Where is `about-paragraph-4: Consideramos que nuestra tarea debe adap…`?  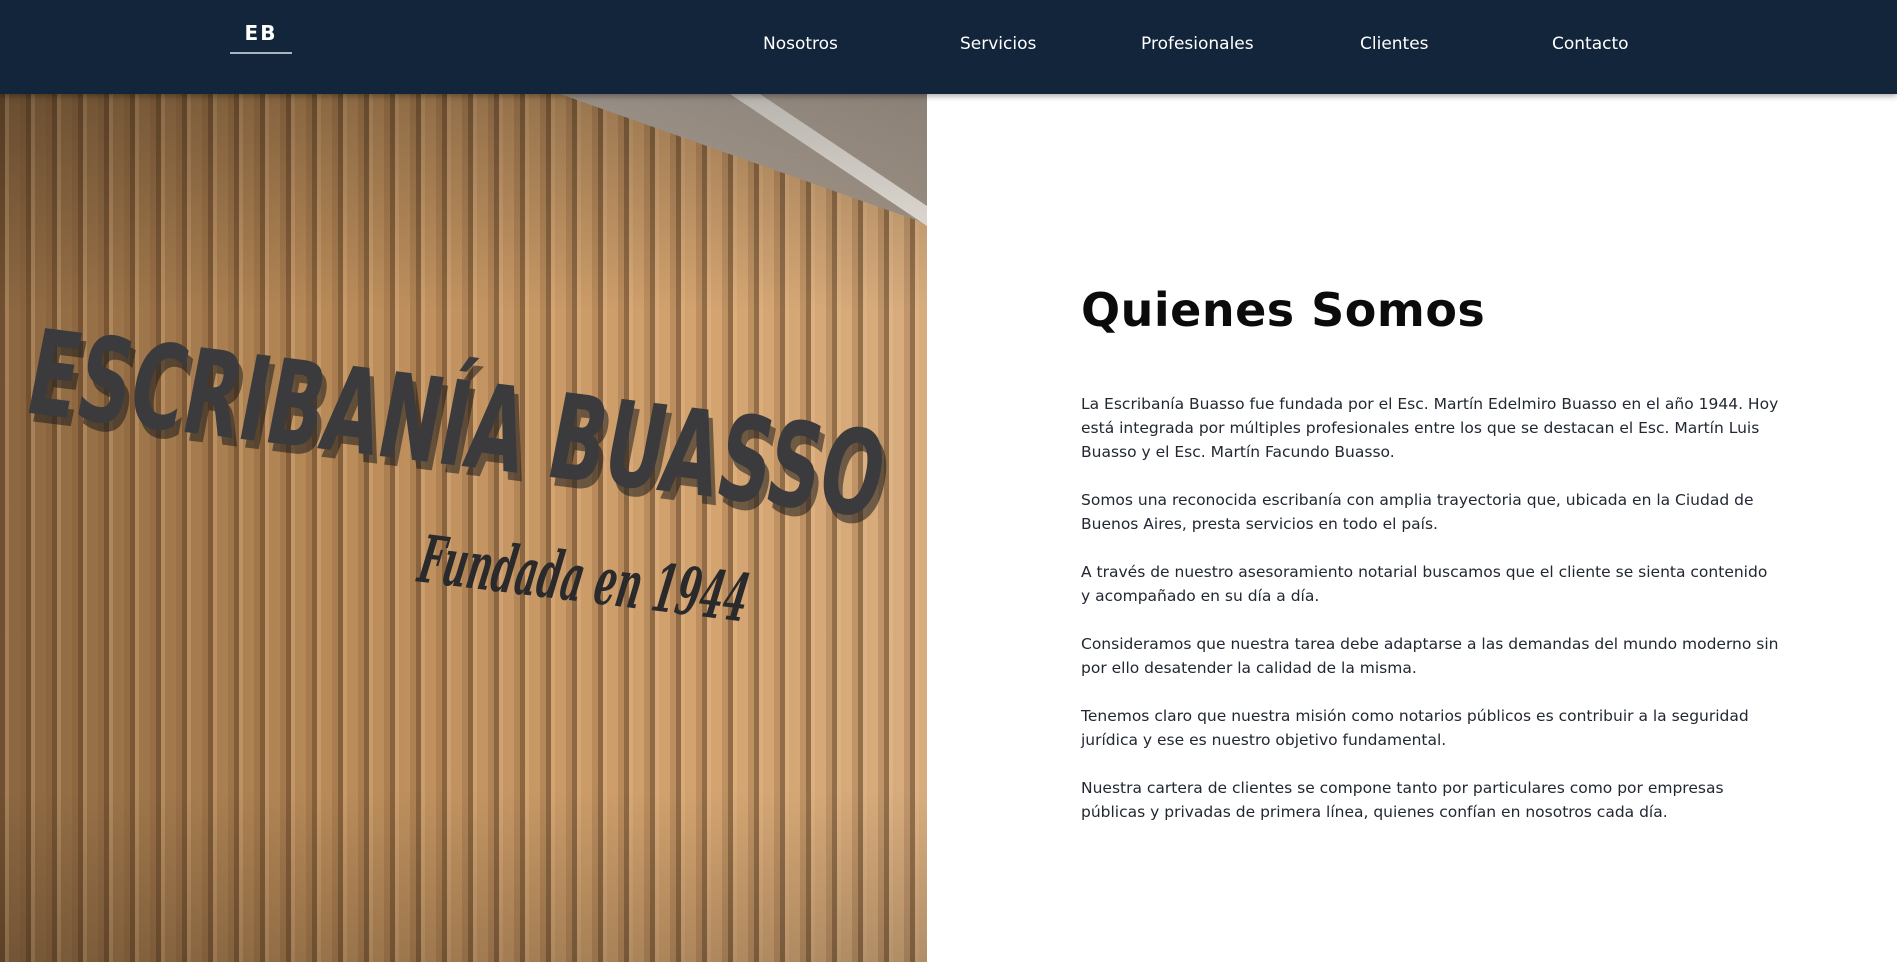 about-paragraph-4: Consideramos que nuestra tarea debe adap… is located at coordinates (1430, 656).